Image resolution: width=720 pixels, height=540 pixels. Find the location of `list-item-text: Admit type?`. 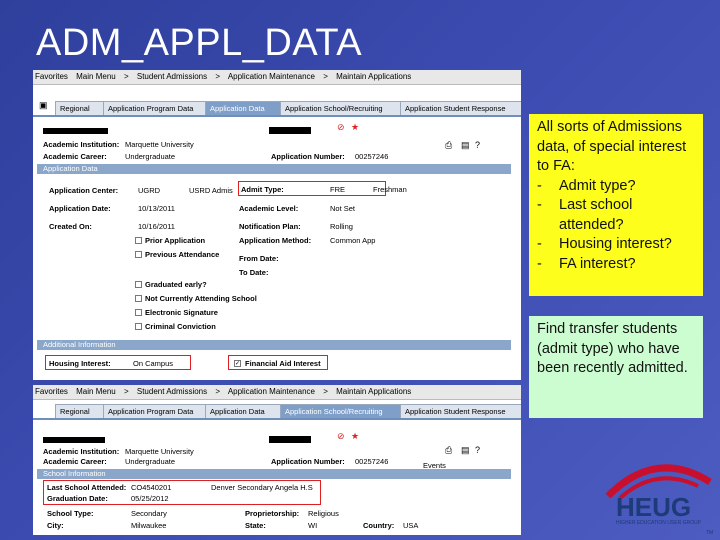

list-item-text: Admit type? is located at coordinates (597, 185).